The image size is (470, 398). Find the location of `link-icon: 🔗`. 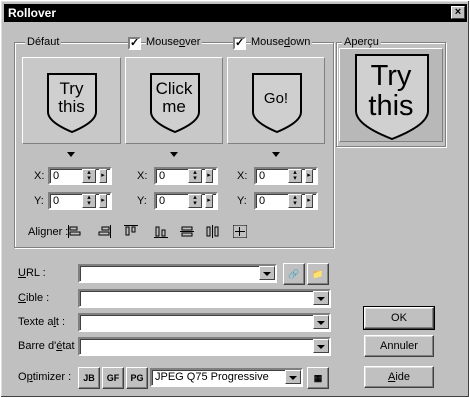

link-icon: 🔗 is located at coordinates (294, 274).